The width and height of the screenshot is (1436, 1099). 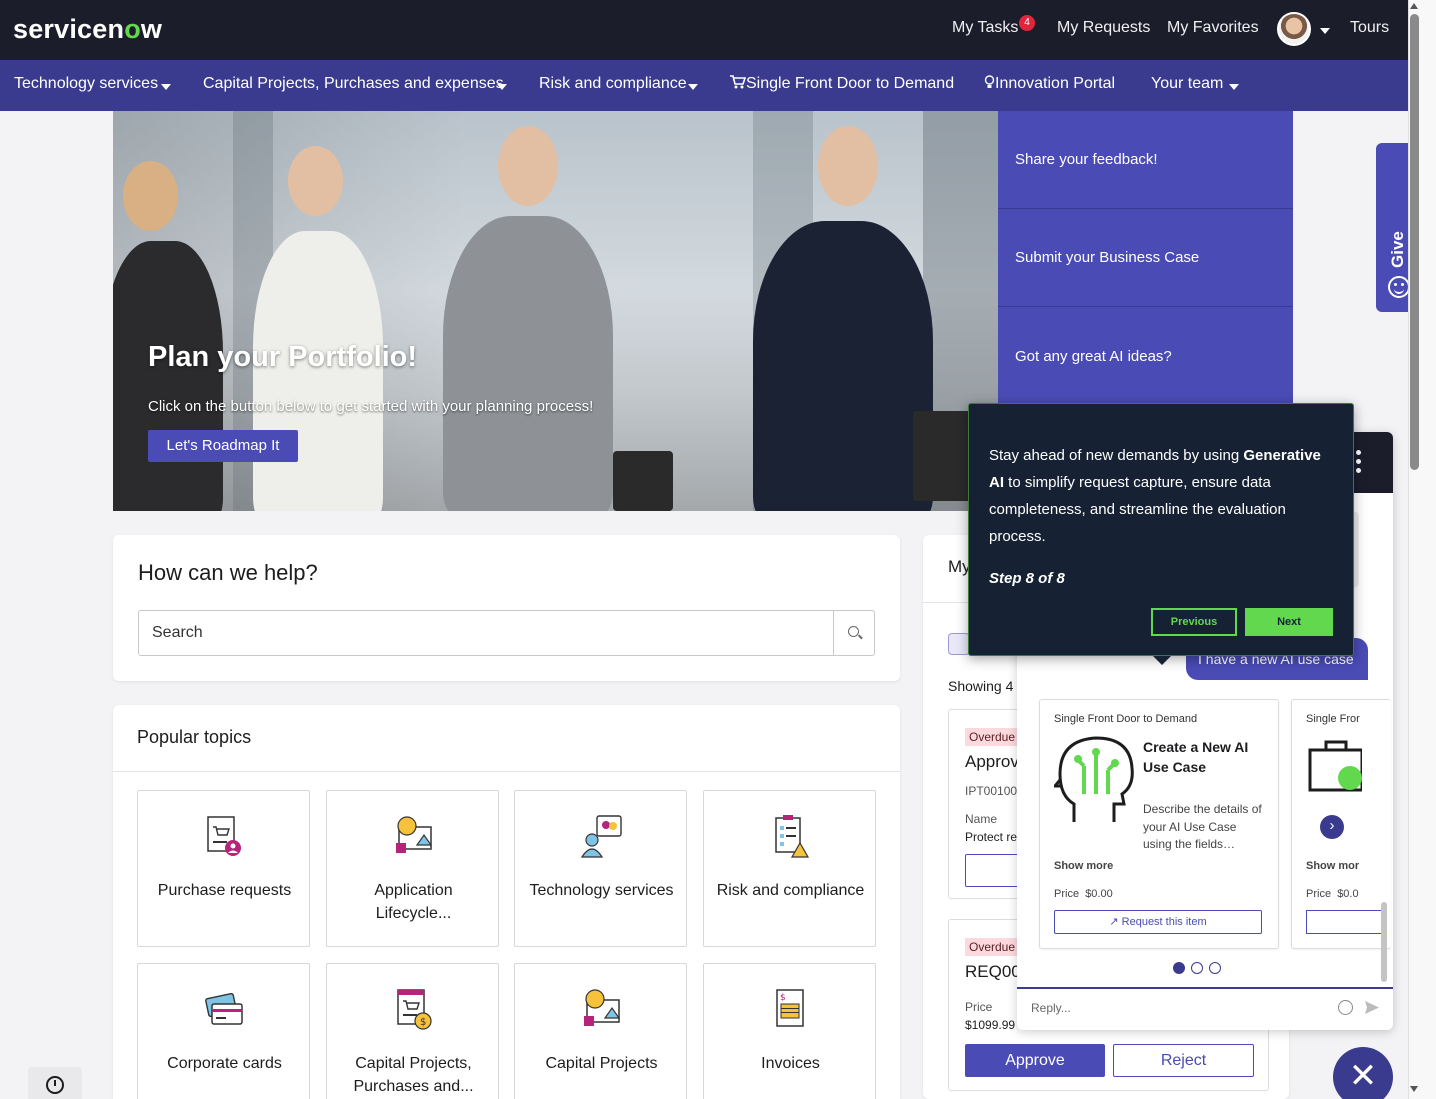 What do you see at coordinates (1083, 866) in the screenshot?
I see `show-more-link: Show more` at bounding box center [1083, 866].